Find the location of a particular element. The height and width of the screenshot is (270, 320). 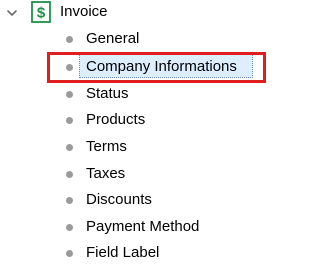

tree-item-label: Terms is located at coordinates (106, 146).